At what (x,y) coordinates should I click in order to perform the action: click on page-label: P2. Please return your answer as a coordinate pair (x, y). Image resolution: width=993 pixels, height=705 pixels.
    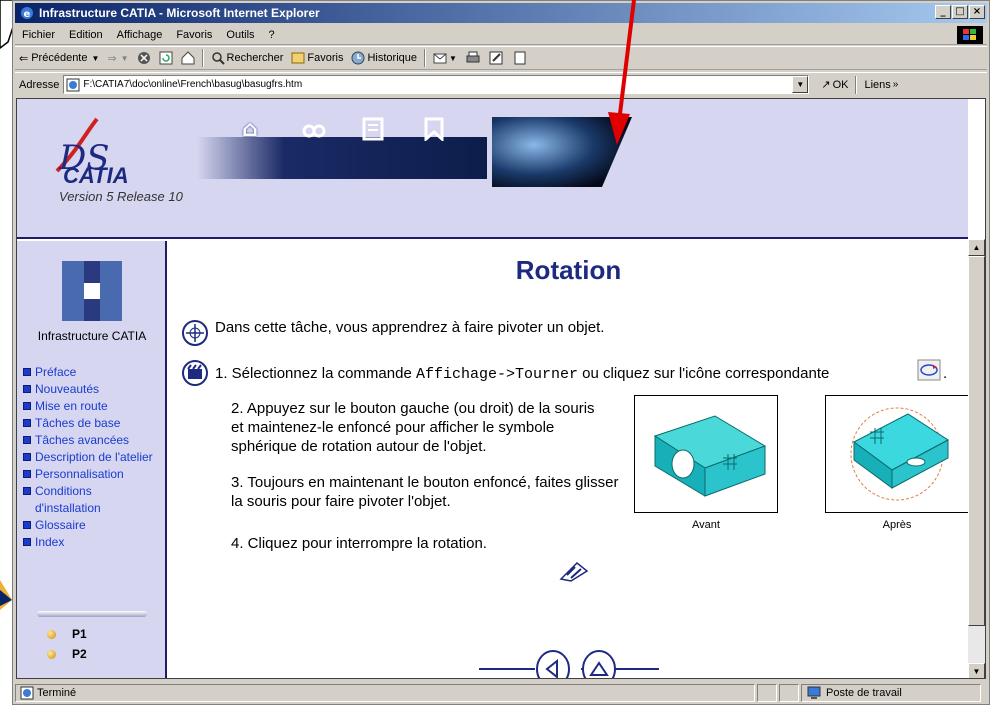
    Looking at the image, I should click on (79, 654).